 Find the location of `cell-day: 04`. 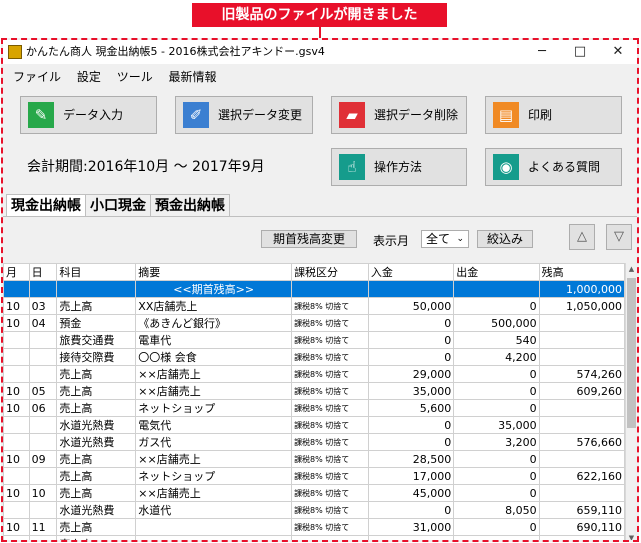

cell-day: 04 is located at coordinates (43, 323).